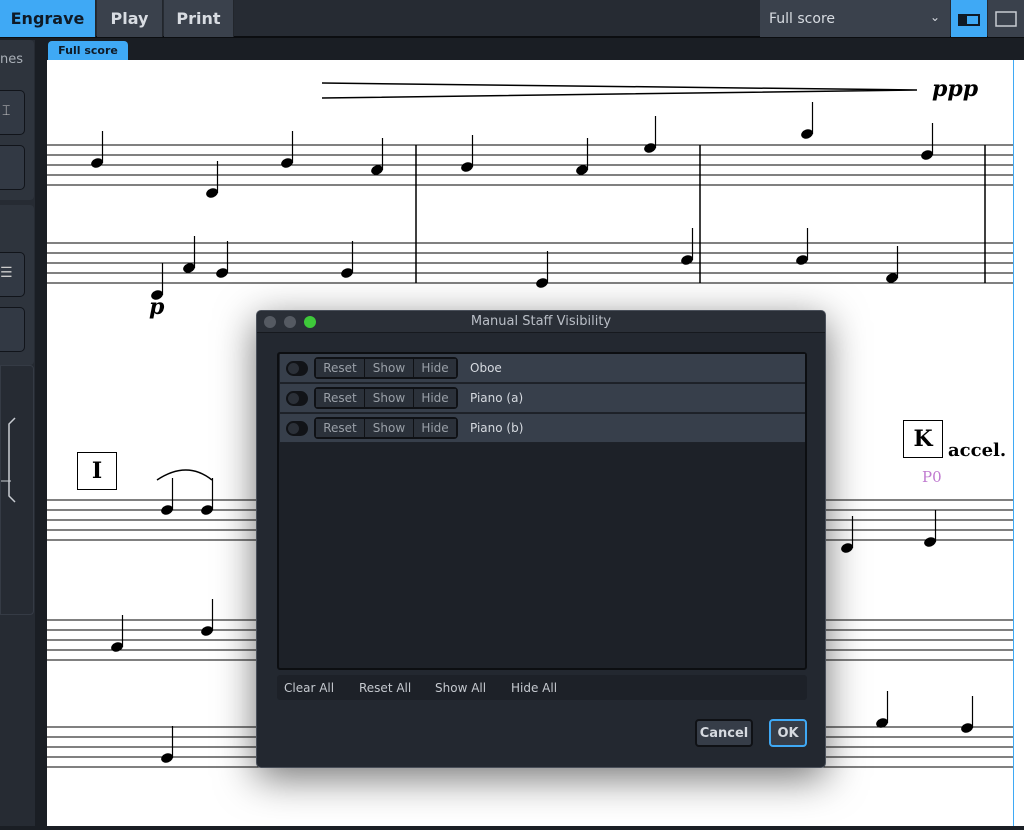 Image resolution: width=1024 pixels, height=830 pixels. What do you see at coordinates (309, 688) in the screenshot?
I see `clear-all-button: Clear All` at bounding box center [309, 688].